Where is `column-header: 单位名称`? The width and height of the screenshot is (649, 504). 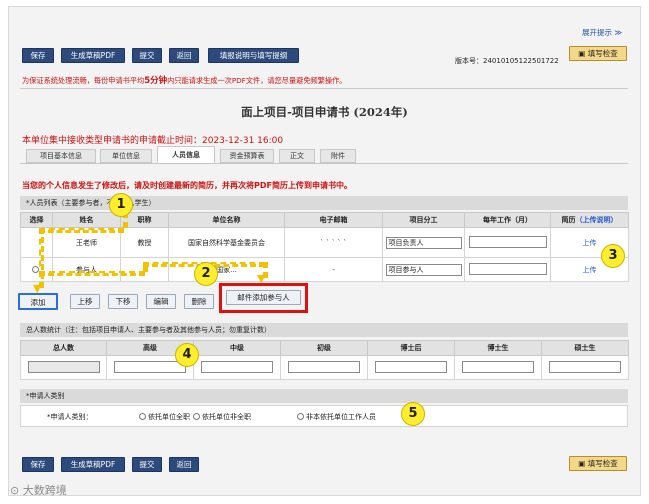
column-header: 单位名称 is located at coordinates (226, 220).